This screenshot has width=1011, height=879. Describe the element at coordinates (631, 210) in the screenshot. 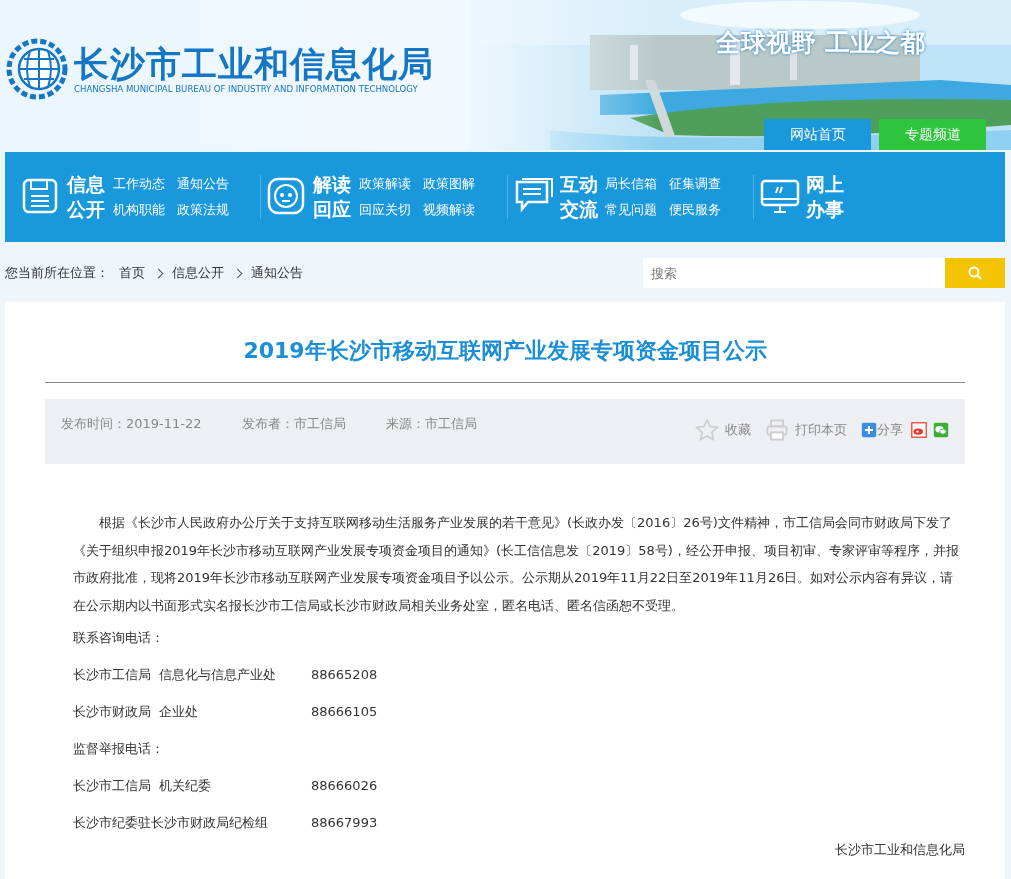

I see `nav-link: 常见问题` at that location.